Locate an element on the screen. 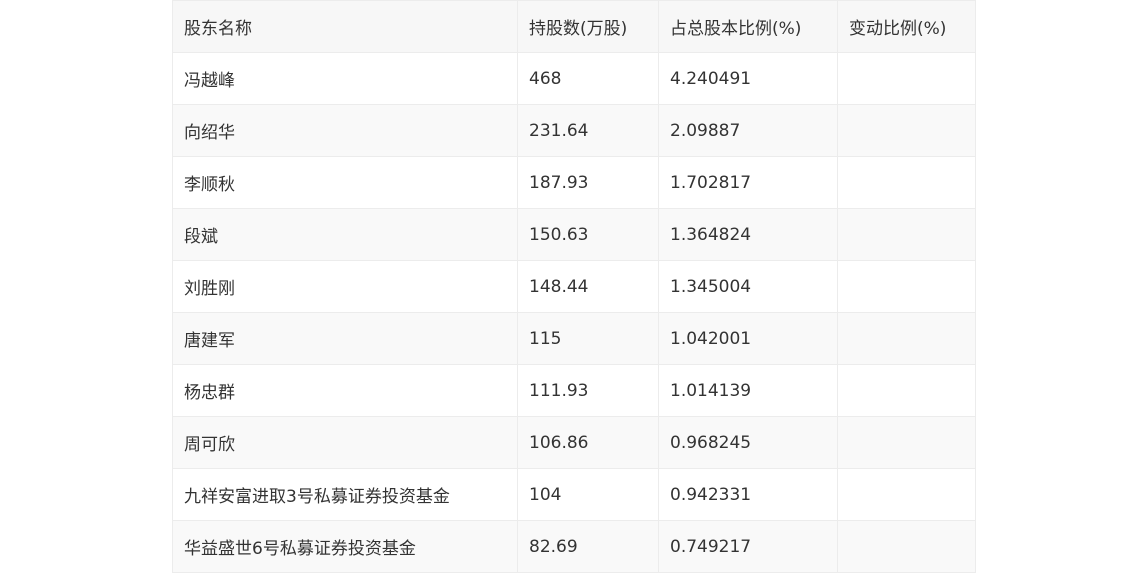  table-row: 华益盛世6号私募证券投资基金 82.69 0.749217 is located at coordinates (574, 546).